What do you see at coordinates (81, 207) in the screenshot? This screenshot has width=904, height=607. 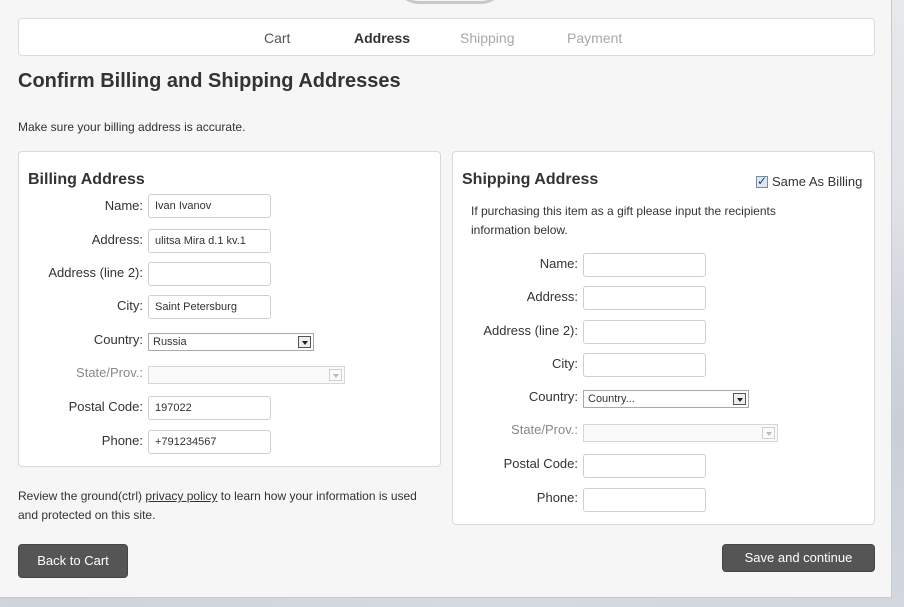 I see `billing-name-row: Name:` at bounding box center [81, 207].